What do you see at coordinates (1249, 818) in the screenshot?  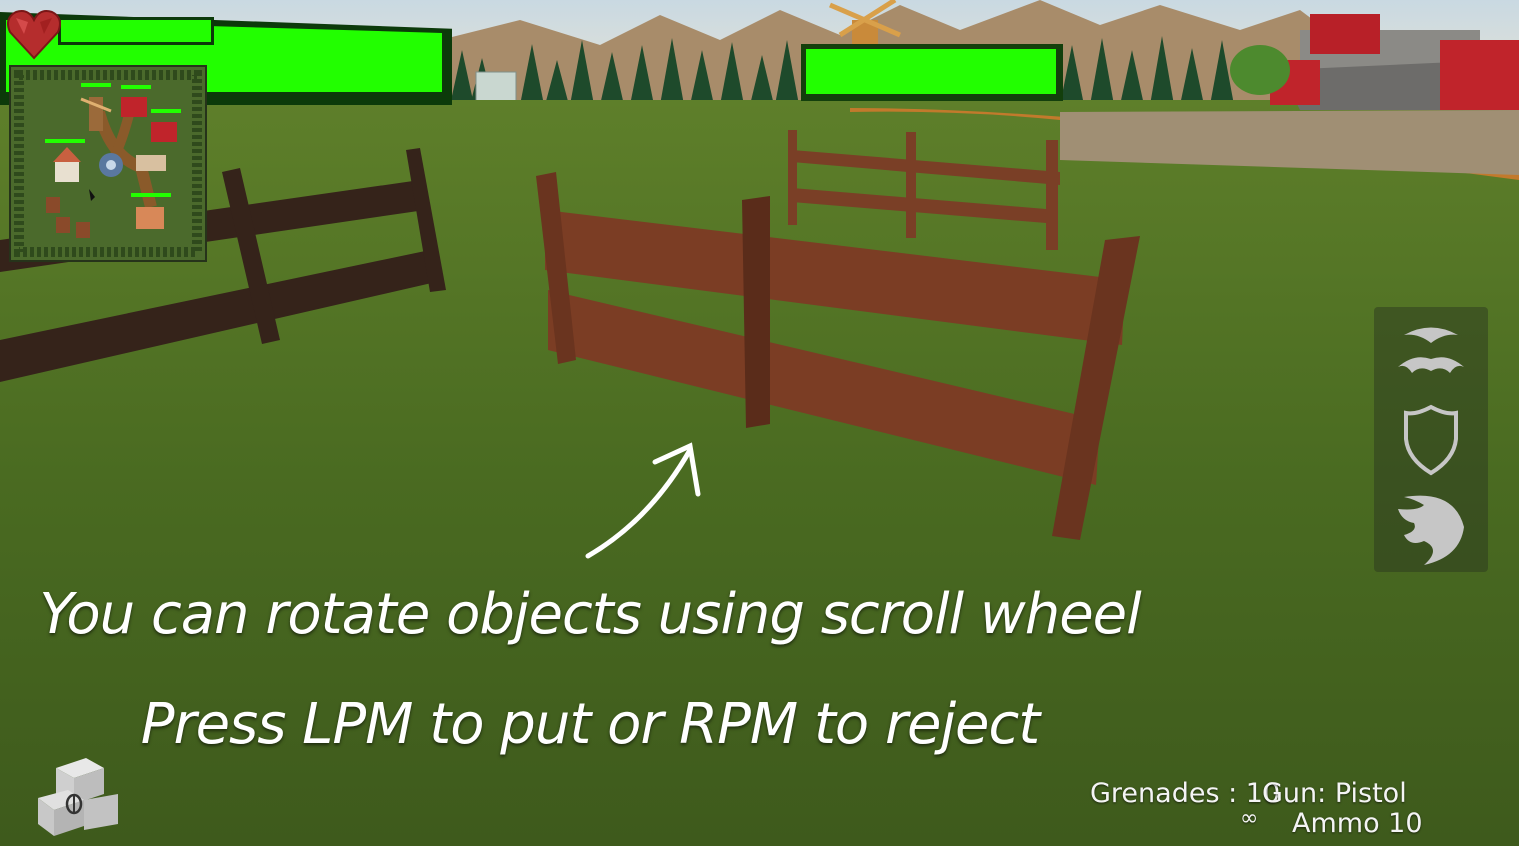 I see `grenade-infinity-indicator: ∞` at bounding box center [1249, 818].